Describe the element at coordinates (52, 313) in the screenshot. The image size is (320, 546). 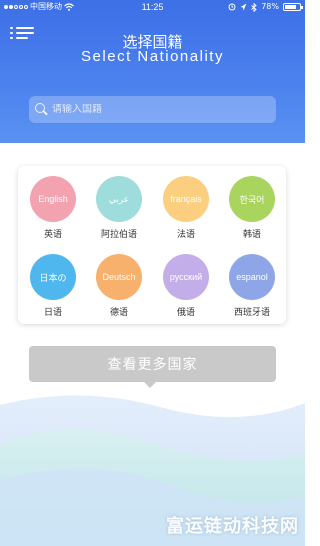
I see `language-label: 日语` at that location.